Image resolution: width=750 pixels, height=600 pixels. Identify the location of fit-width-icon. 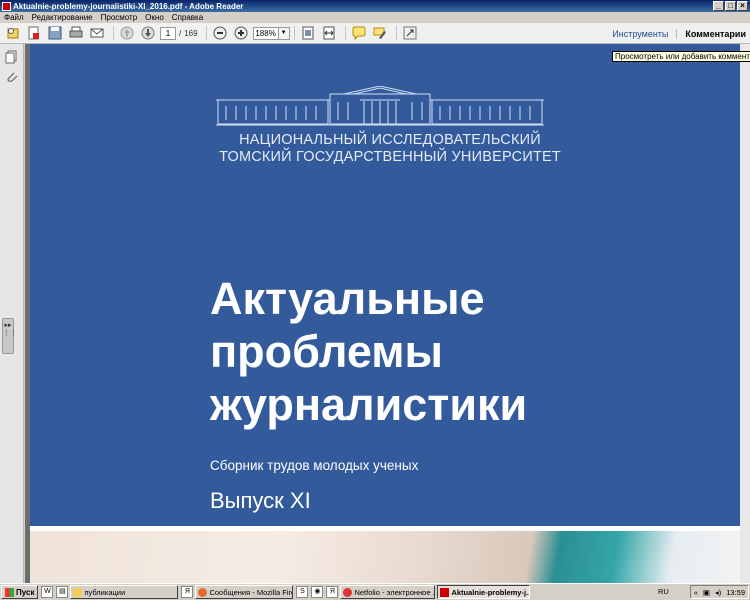
(329, 33).